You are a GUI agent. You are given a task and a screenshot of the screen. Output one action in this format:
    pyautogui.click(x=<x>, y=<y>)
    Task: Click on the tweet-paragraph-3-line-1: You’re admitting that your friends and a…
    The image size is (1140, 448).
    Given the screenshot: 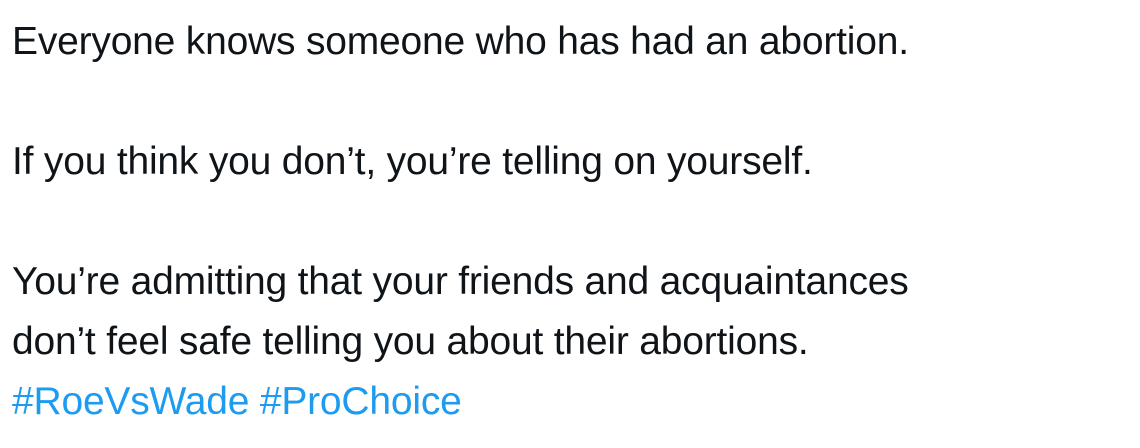 What is the action you would take?
    pyautogui.click(x=460, y=281)
    